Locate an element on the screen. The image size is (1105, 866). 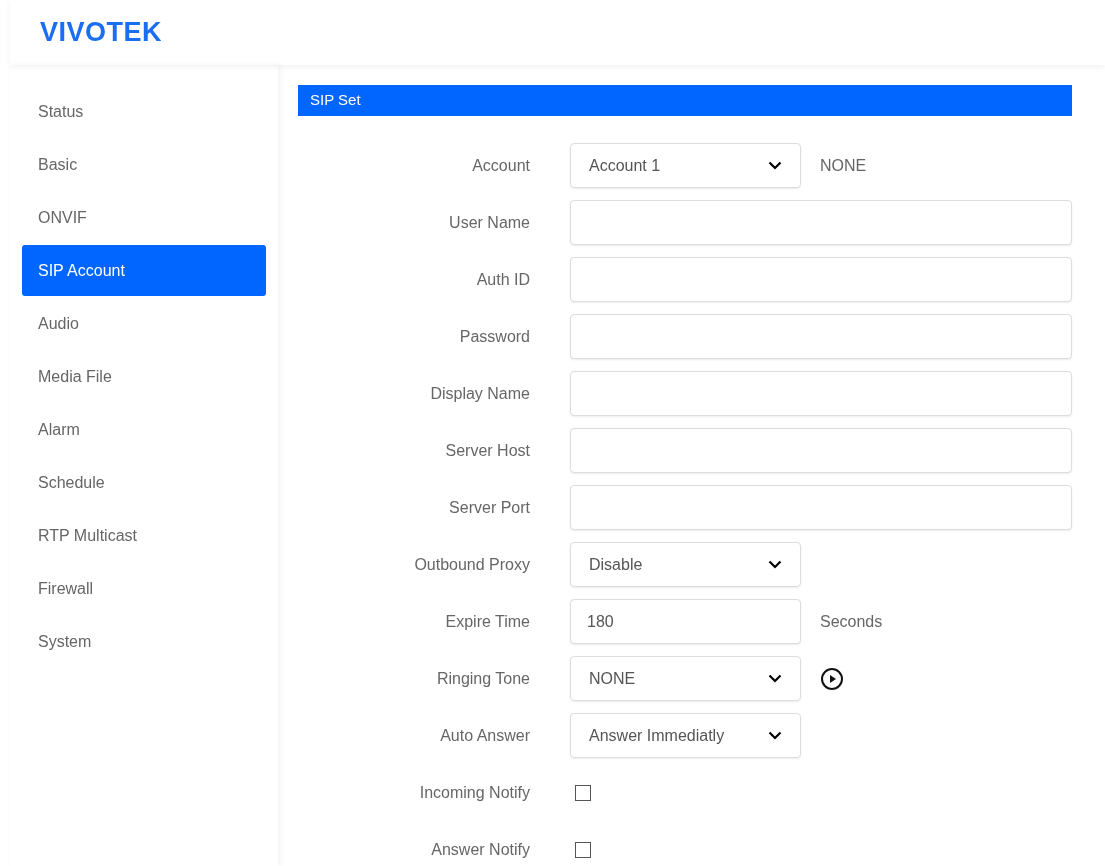
field-note: Seconds is located at coordinates (851, 621).